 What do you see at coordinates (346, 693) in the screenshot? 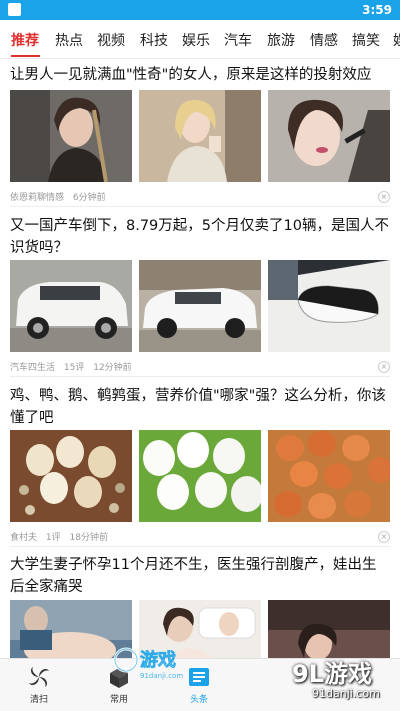
I see `watermark-url: 91danji.com` at bounding box center [346, 693].